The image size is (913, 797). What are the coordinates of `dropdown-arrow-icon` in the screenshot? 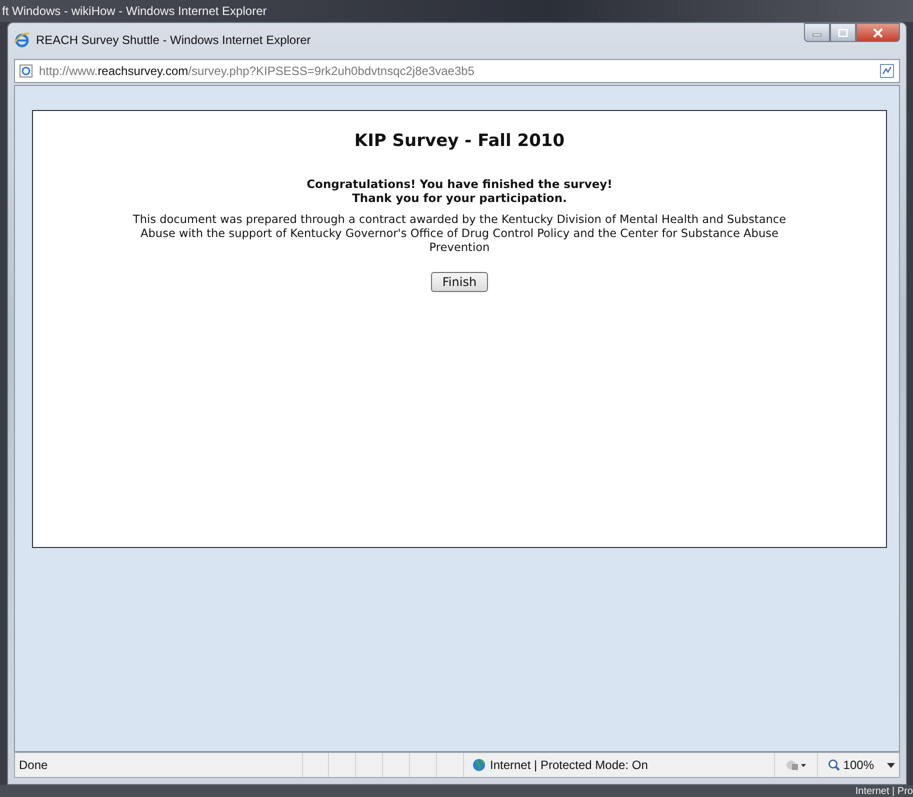 It's located at (891, 765).